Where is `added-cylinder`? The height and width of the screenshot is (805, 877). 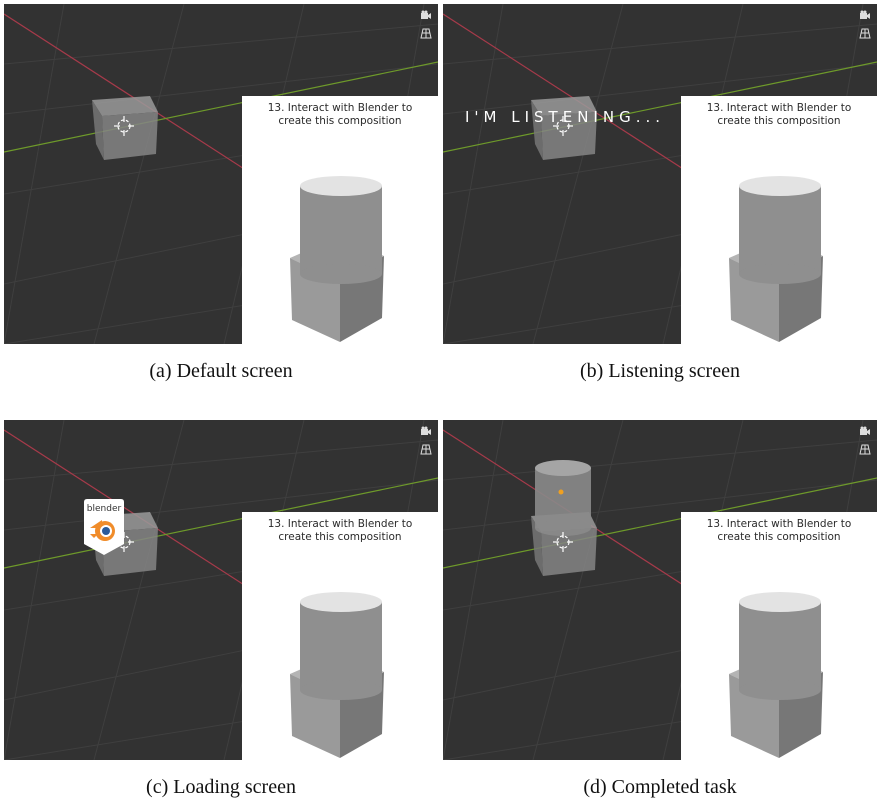
added-cylinder is located at coordinates (563, 498).